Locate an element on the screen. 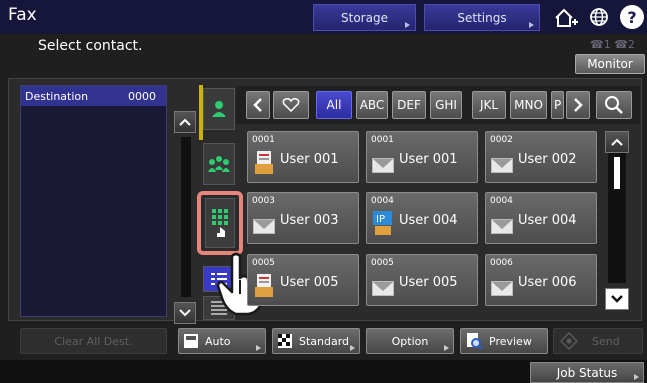  grid-scrollbar is located at coordinates (617, 218).